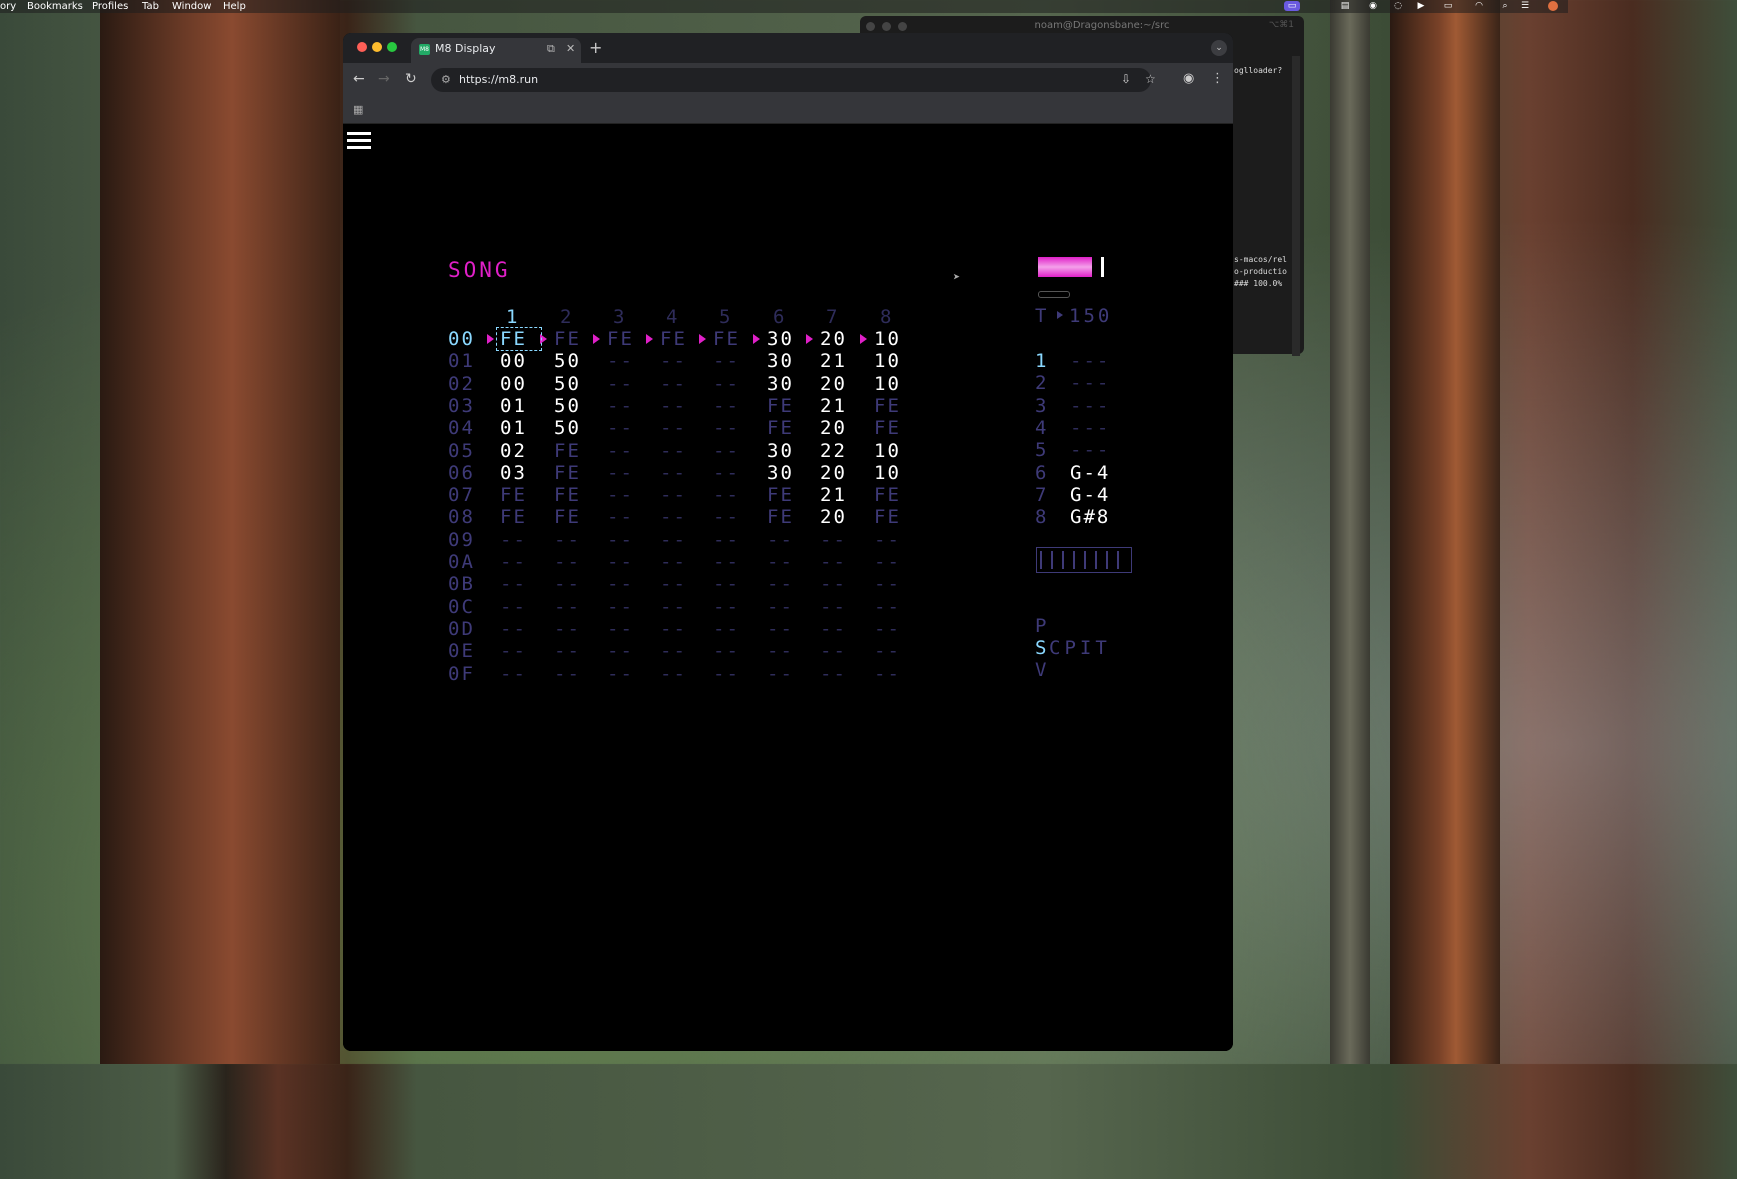 This screenshot has height=1179, width=1737. I want to click on bookmark-star-icon: ☆, so click(1150, 79).